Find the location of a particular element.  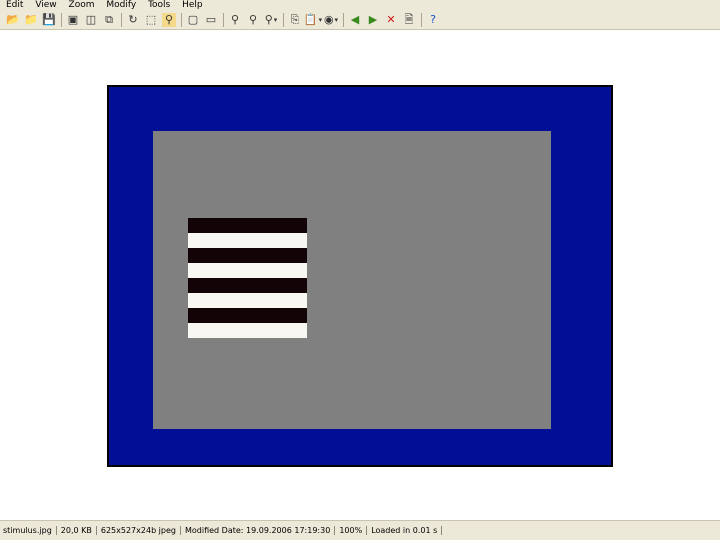

menu-zoom: Zoom is located at coordinates (82, 5).